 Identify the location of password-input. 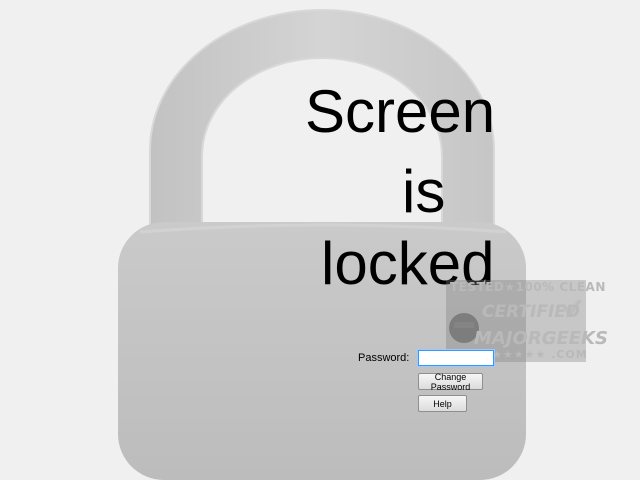
(456, 358).